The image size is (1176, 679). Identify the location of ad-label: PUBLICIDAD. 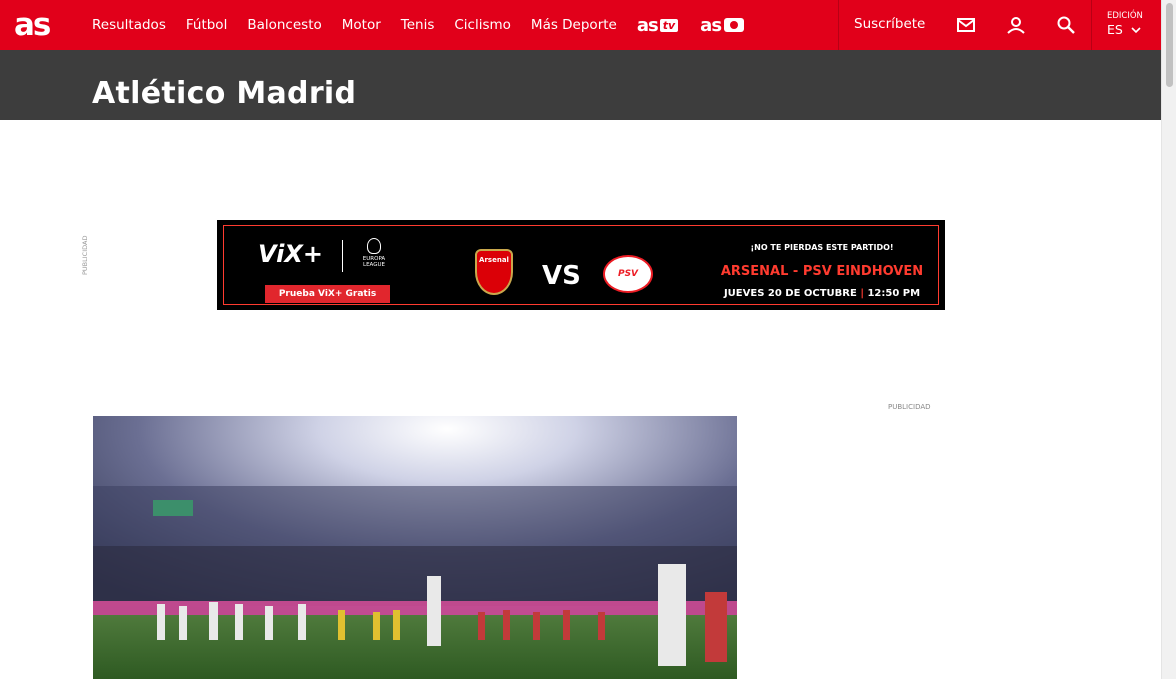
(909, 407).